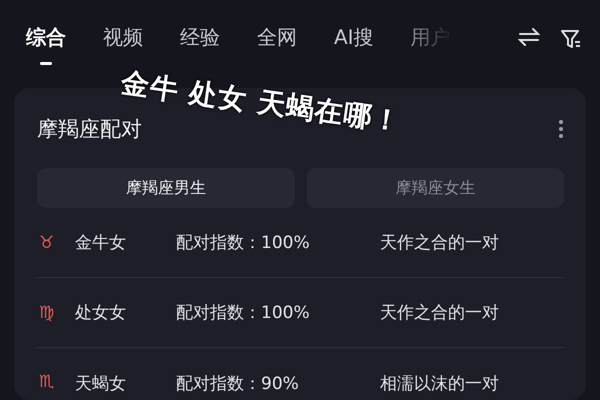 This screenshot has width=600, height=400. I want to click on card-title: 摩羯座配对, so click(89, 129).